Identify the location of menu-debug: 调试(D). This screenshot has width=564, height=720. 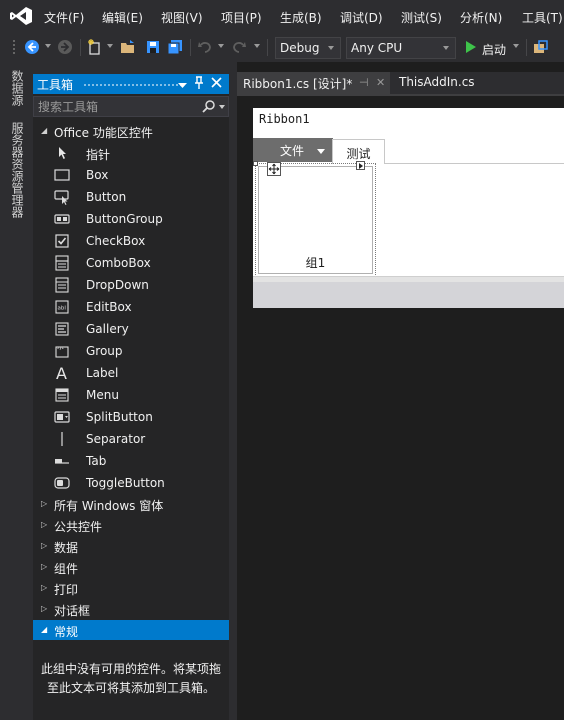
(361, 17).